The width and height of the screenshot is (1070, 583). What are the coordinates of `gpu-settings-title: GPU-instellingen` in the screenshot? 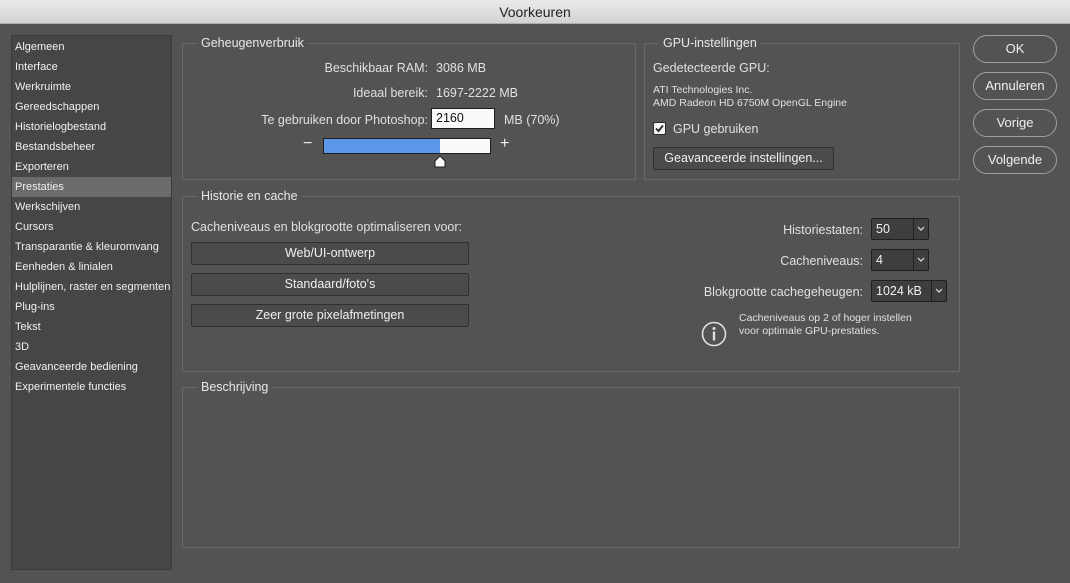 It's located at (710, 43).